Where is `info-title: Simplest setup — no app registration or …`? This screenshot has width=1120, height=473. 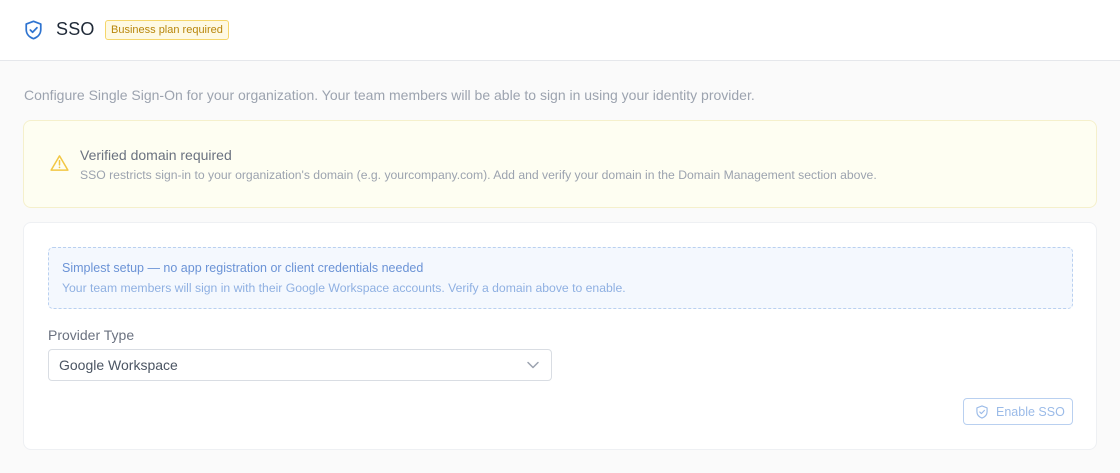
info-title: Simplest setup — no app registration or … is located at coordinates (243, 268).